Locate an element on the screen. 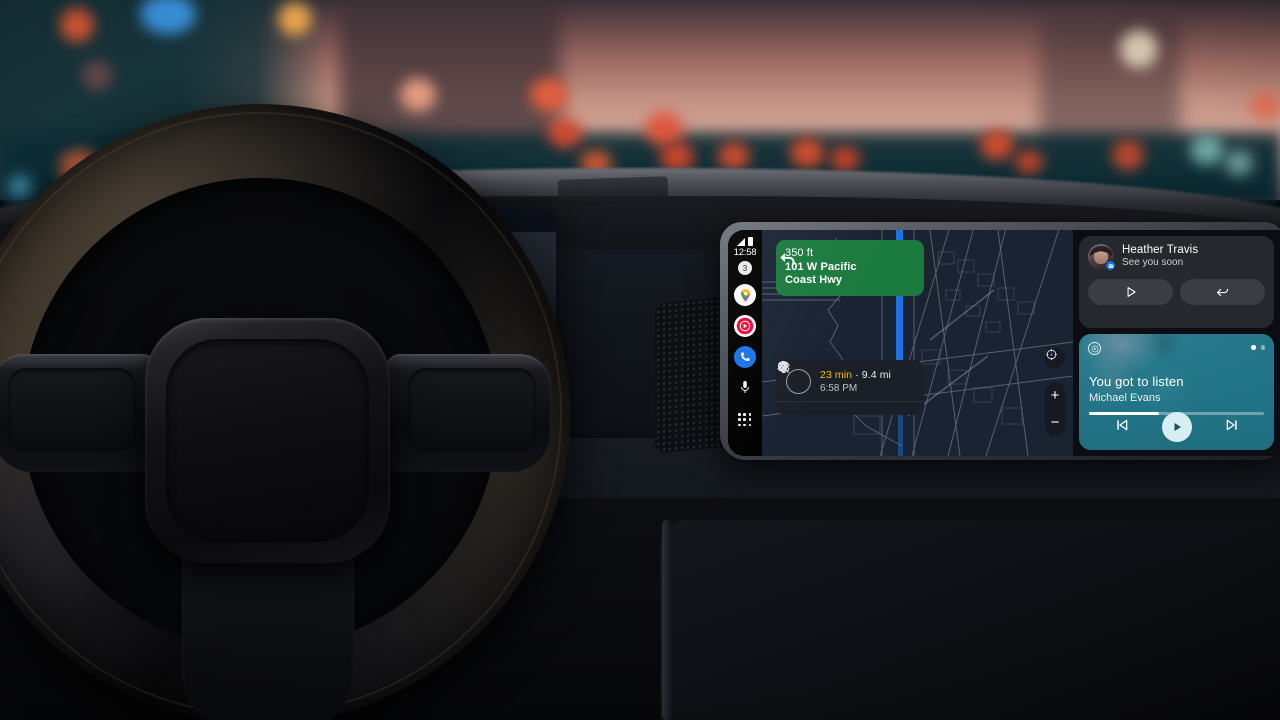 The height and width of the screenshot is (720, 1280). zoom-controls: + − is located at coordinates (1055, 409).